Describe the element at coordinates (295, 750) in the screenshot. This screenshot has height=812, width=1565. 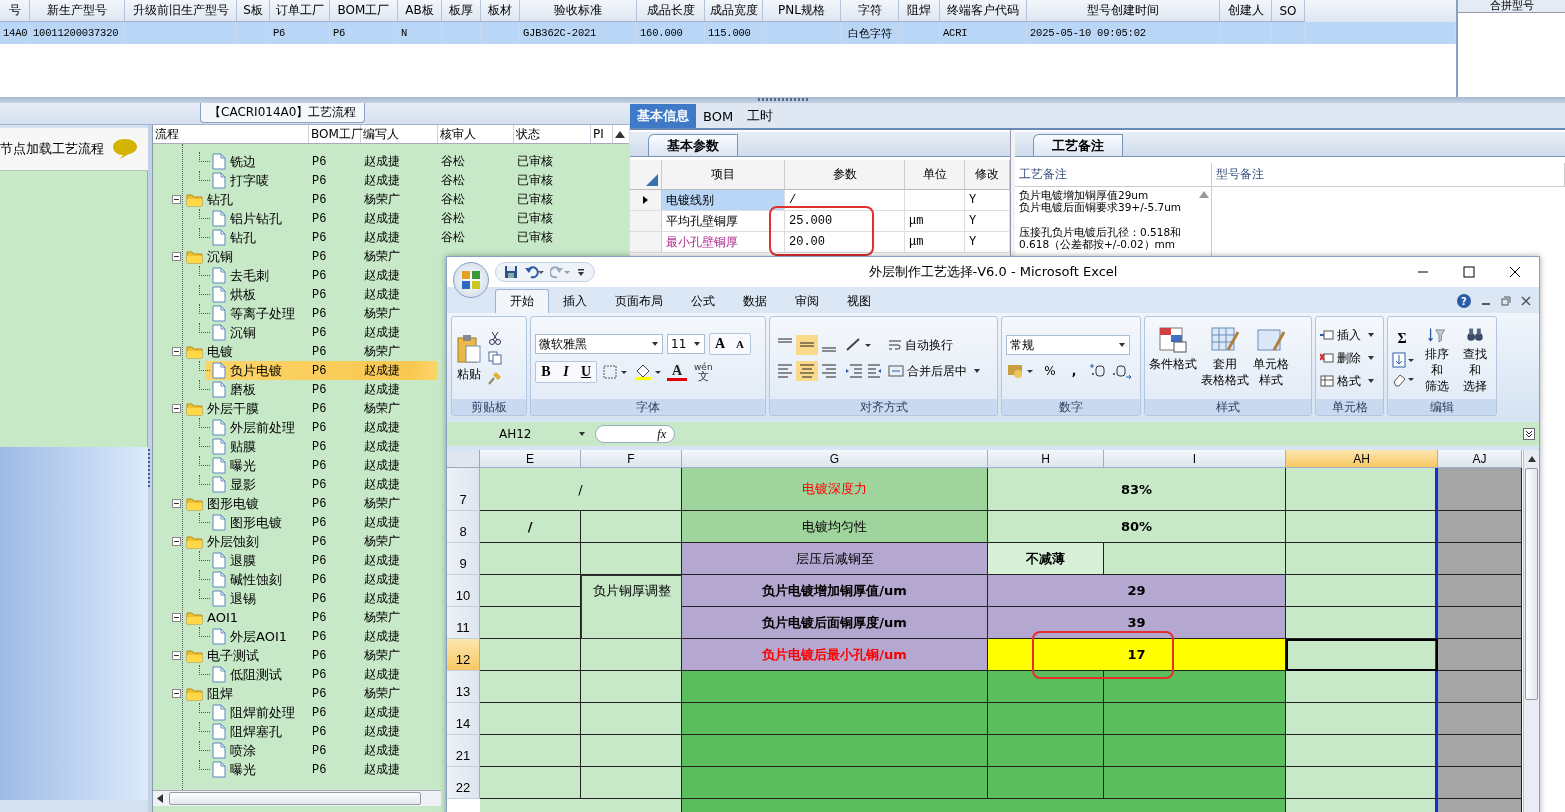
I see `tree-row: 喷涂 P6 赵成捷` at that location.